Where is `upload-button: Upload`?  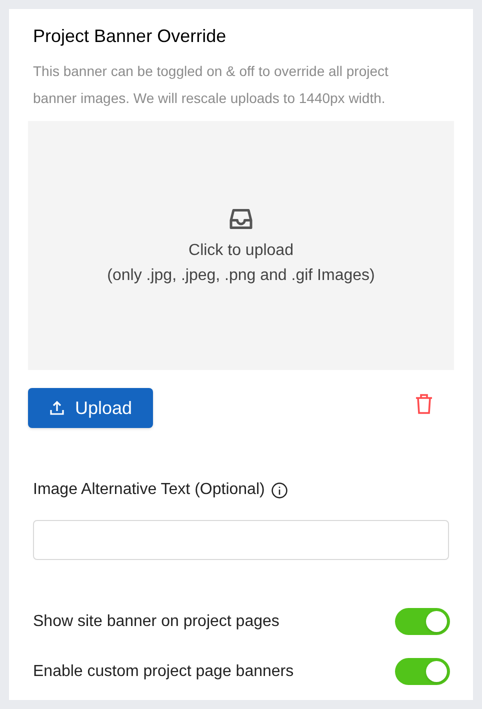 upload-button: Upload is located at coordinates (90, 408).